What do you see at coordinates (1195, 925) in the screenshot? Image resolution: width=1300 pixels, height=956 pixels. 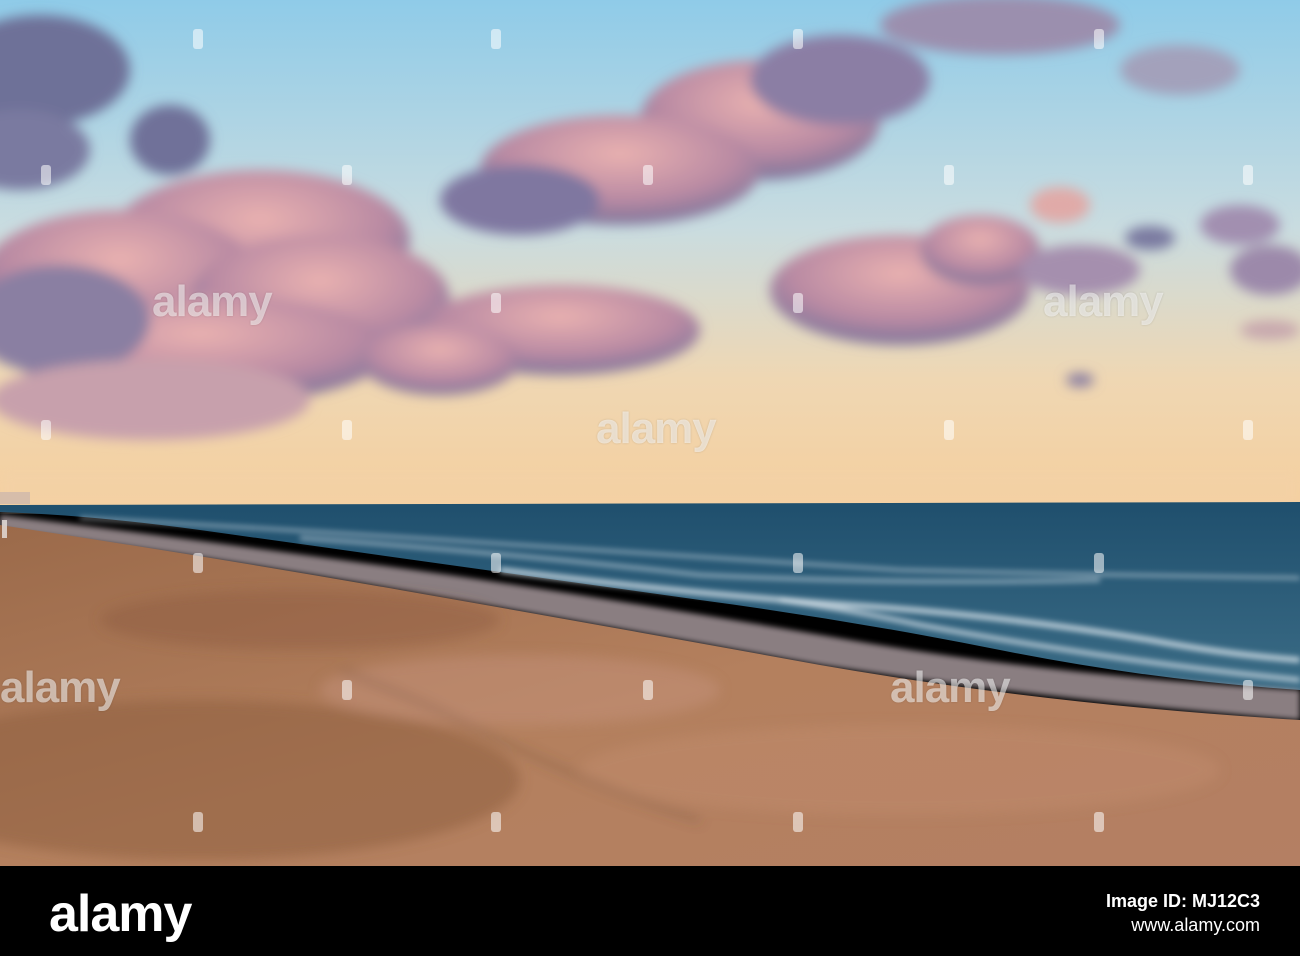 I see `site-url: www.alamy.com` at bounding box center [1195, 925].